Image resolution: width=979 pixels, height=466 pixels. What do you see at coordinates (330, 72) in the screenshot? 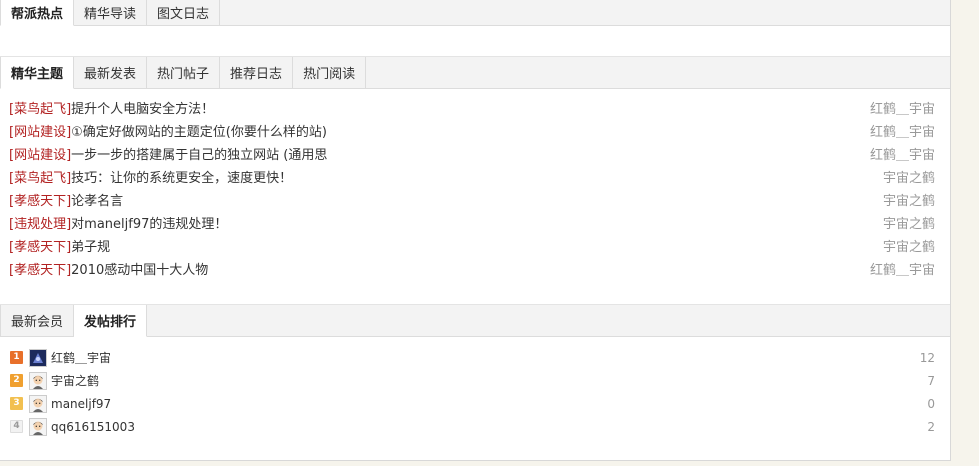
I see `tab-hot-reads: 热门阅读` at bounding box center [330, 72].